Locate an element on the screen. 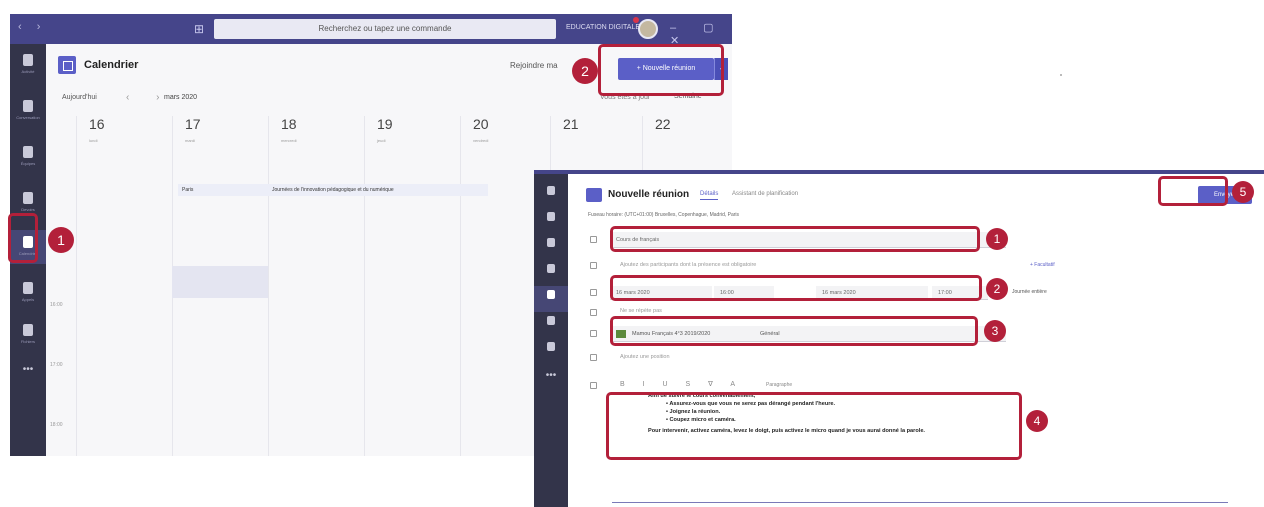  highlight-send is located at coordinates (1193, 191).